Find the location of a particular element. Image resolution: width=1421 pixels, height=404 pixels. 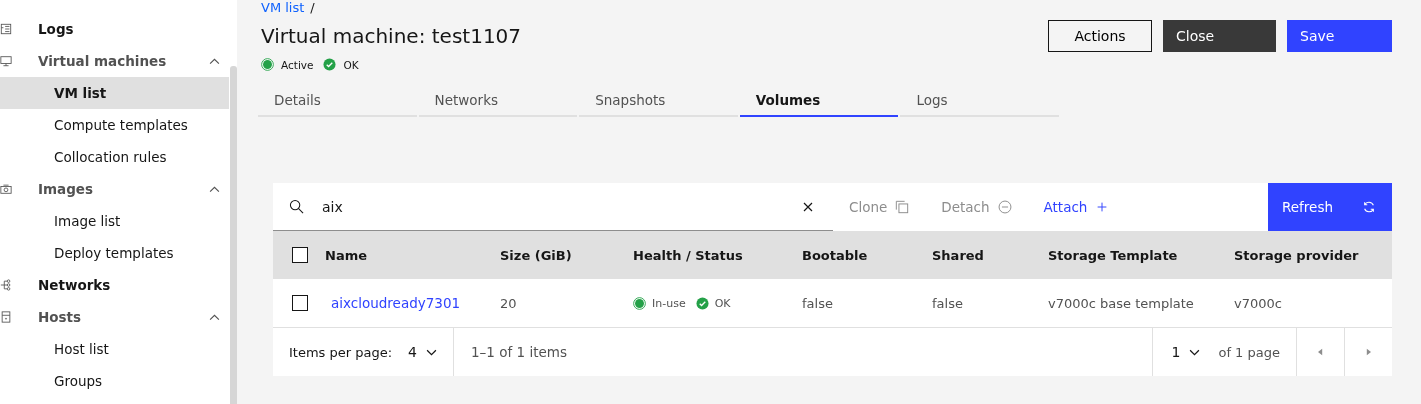

items-range: 1–1 of 1 items is located at coordinates (519, 352).